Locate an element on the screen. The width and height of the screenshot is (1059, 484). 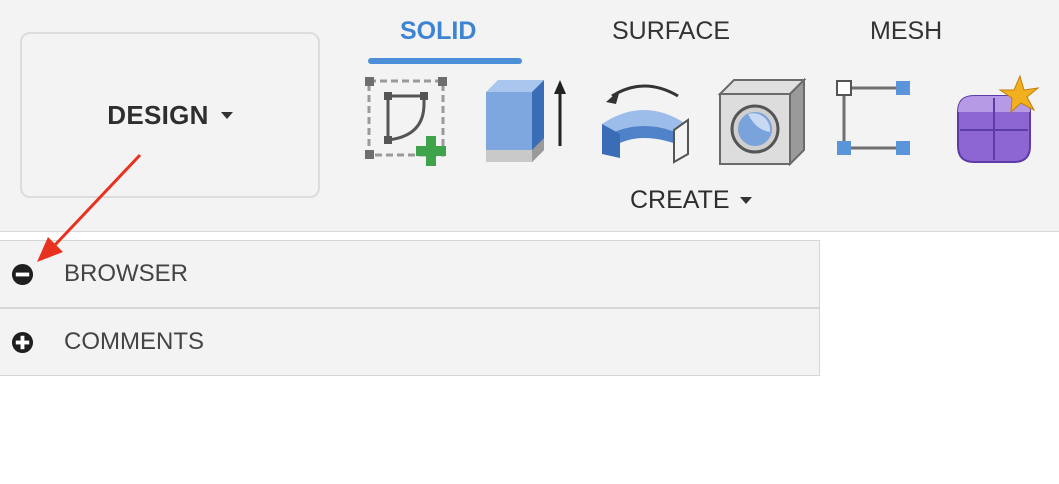
browser-panel-header: BROWSER is located at coordinates (410, 274).